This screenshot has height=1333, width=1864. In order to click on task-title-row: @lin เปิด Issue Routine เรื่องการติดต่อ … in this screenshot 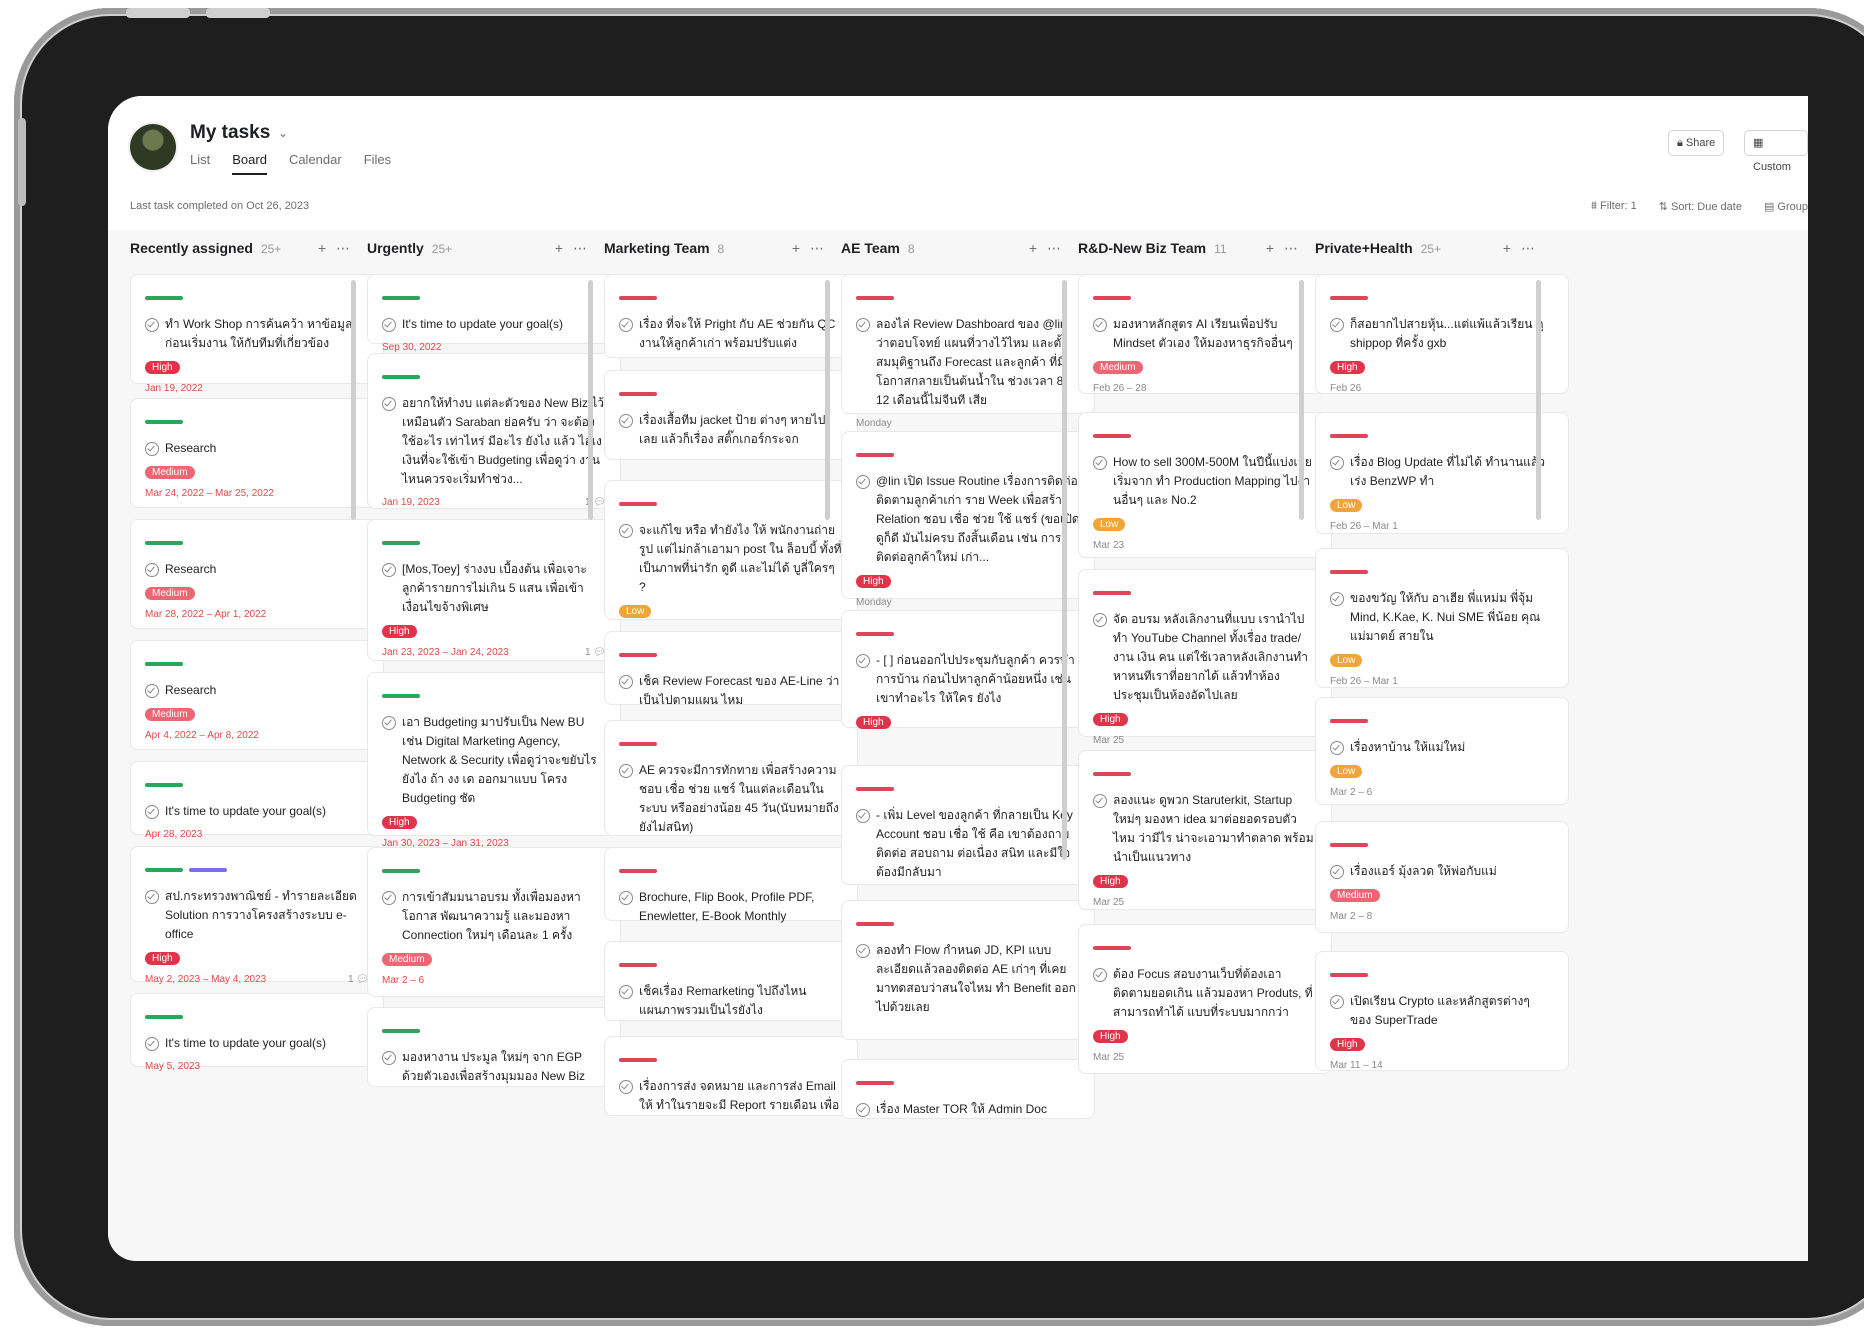, I will do `click(968, 519)`.